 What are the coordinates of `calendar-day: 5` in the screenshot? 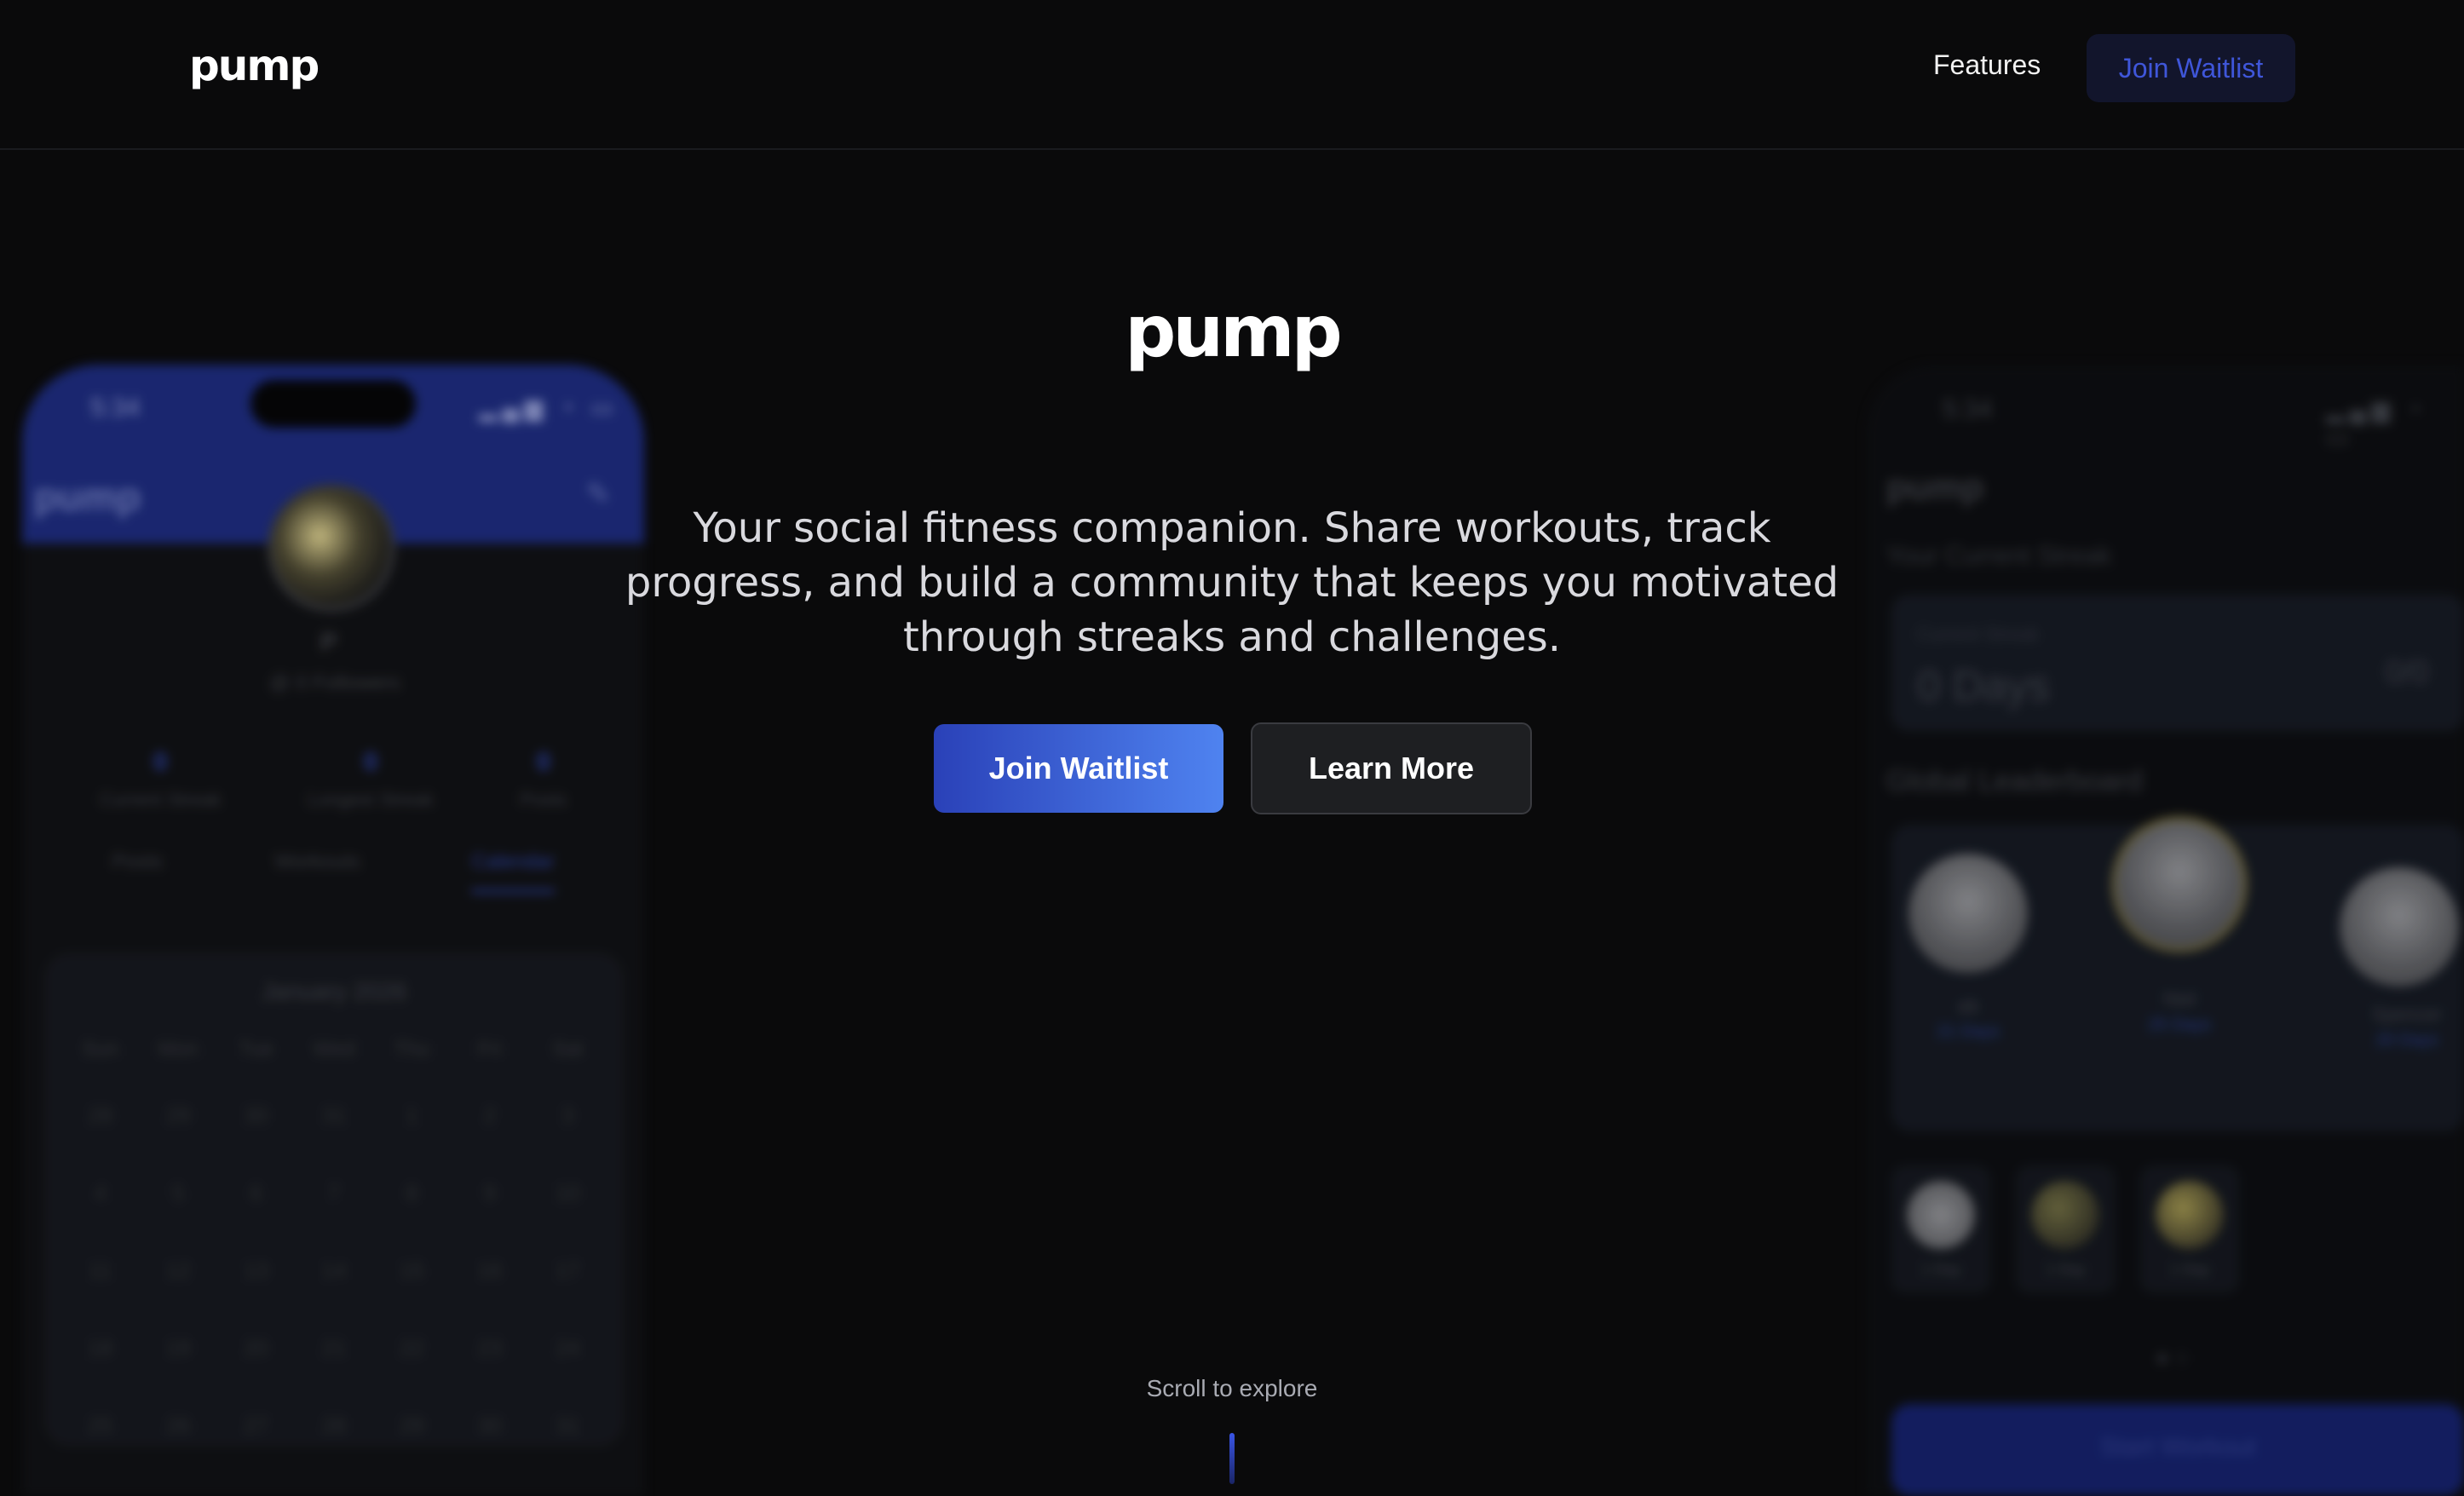 It's located at (178, 1192).